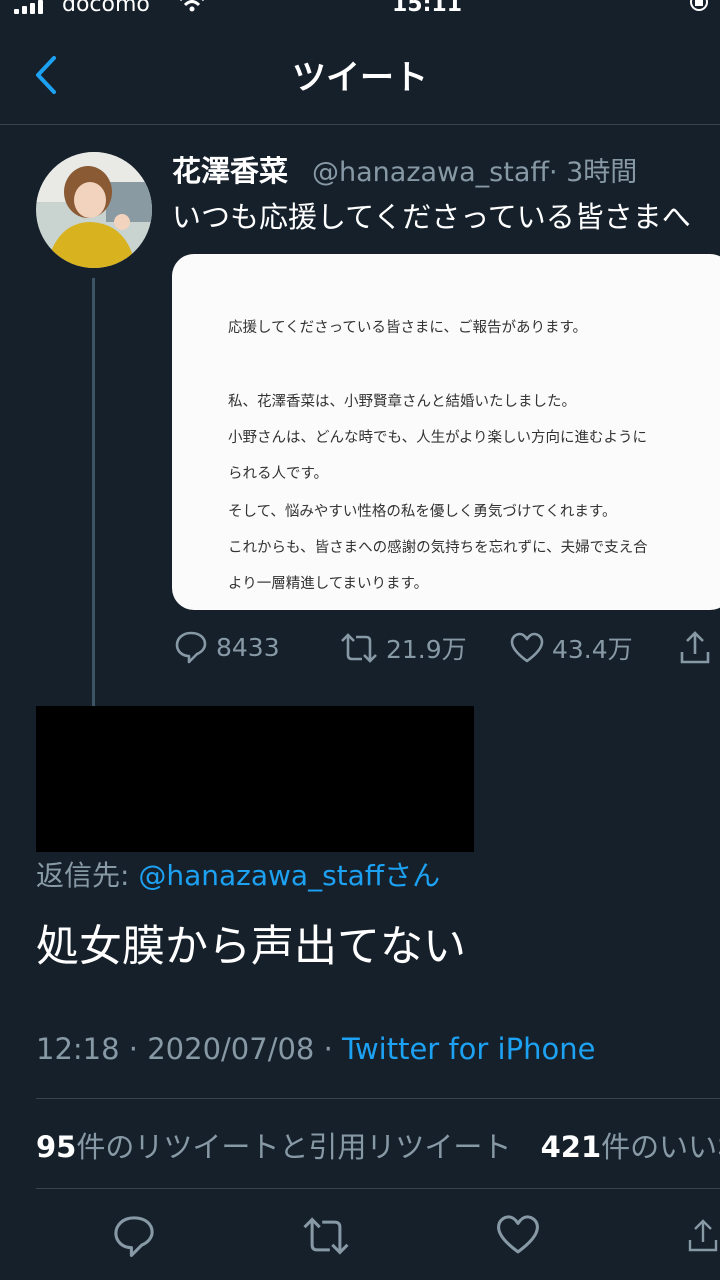  Describe the element at coordinates (360, 11) in the screenshot. I see `status-bar: docomo 15:11` at that location.